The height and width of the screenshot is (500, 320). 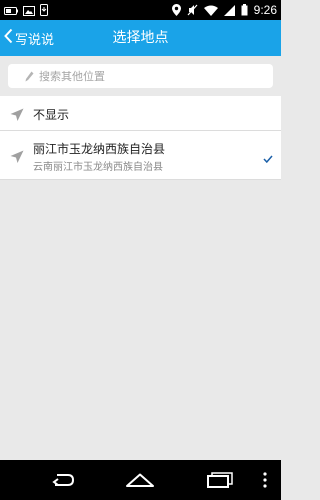 I want to click on signal-icon, so click(x=229, y=10).